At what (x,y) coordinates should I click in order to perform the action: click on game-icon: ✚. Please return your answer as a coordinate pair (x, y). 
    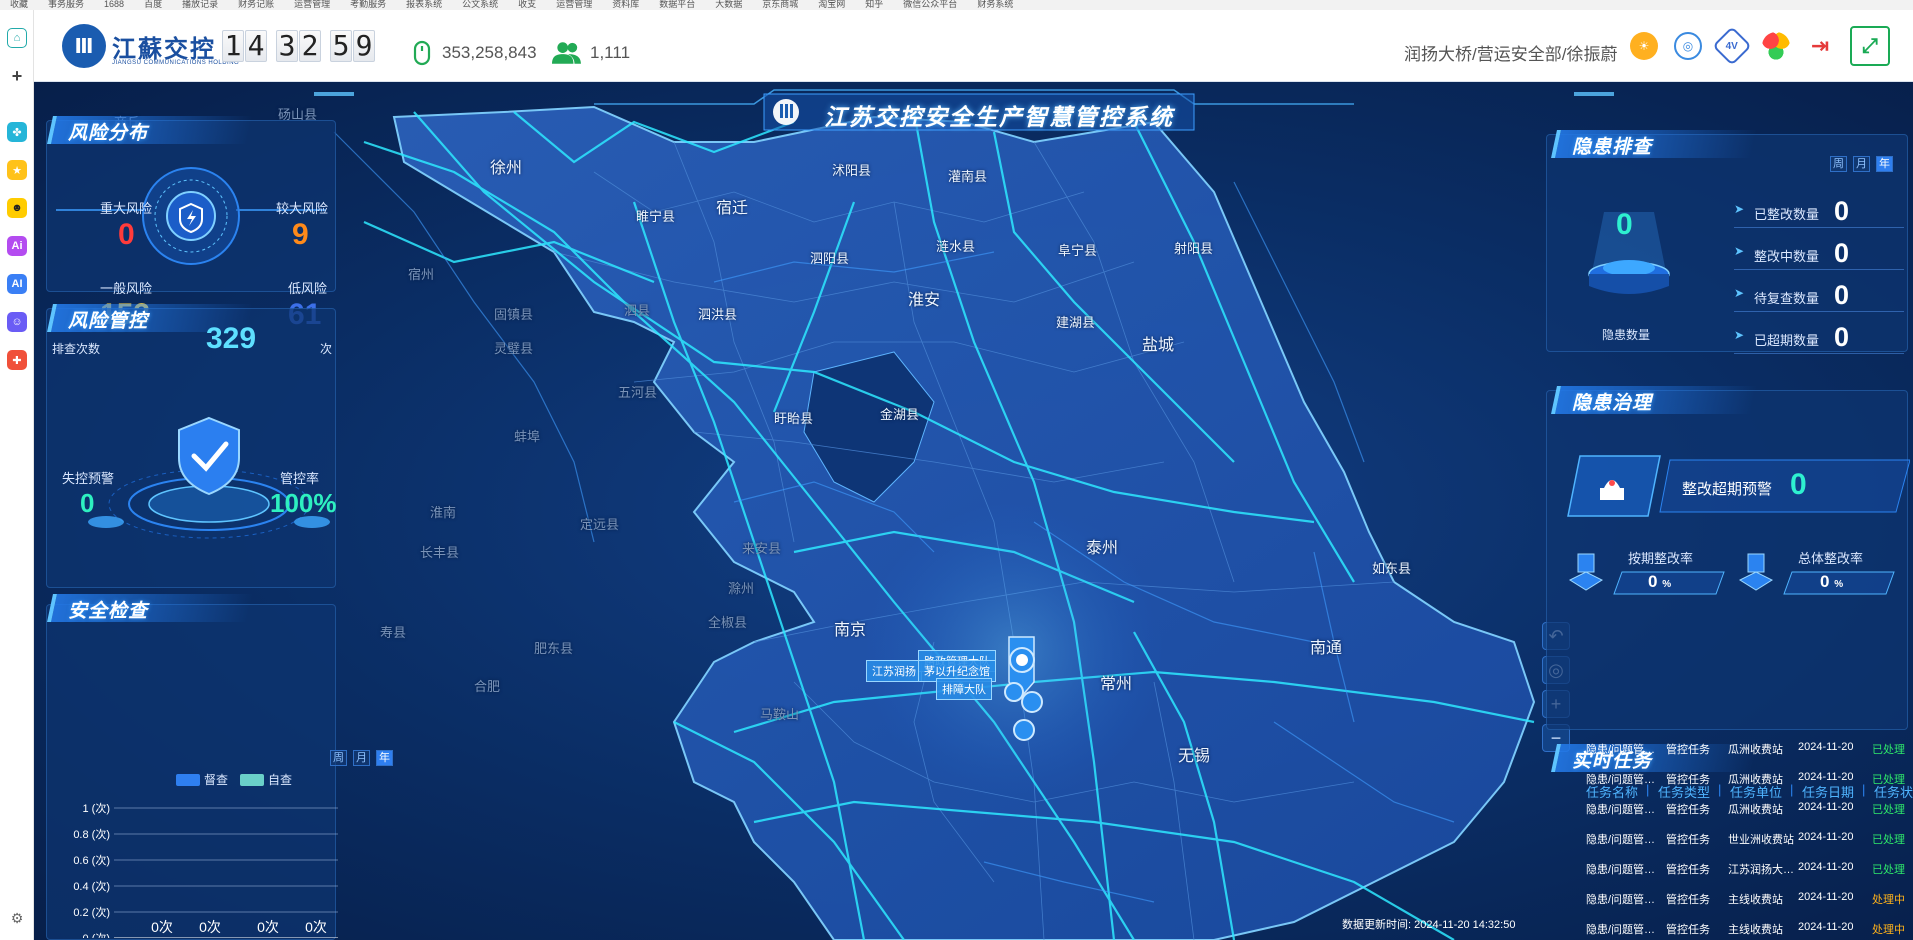
    Looking at the image, I should click on (17, 360).